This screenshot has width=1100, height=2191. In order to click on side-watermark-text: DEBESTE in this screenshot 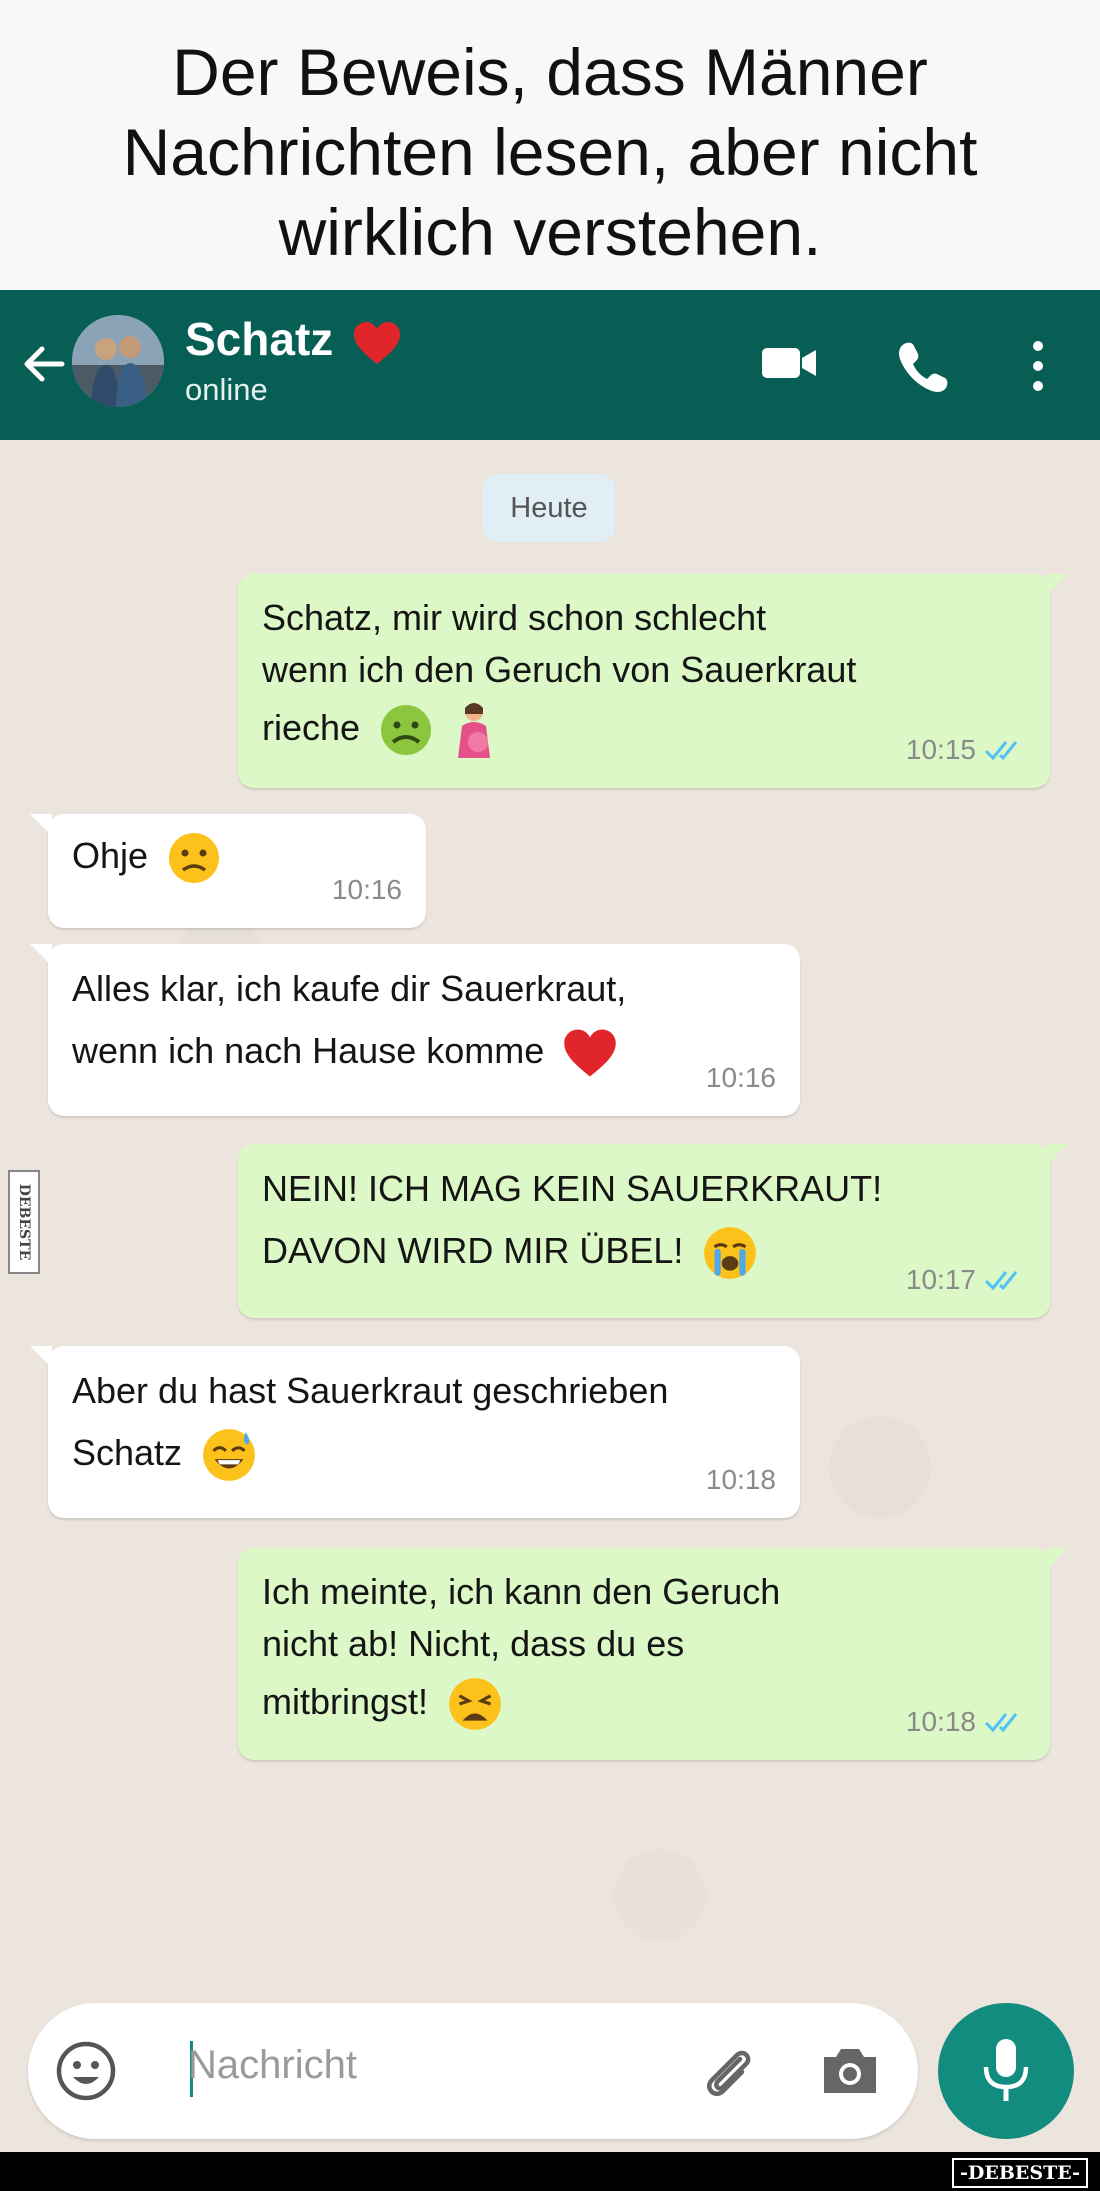, I will do `click(24, 1222)`.